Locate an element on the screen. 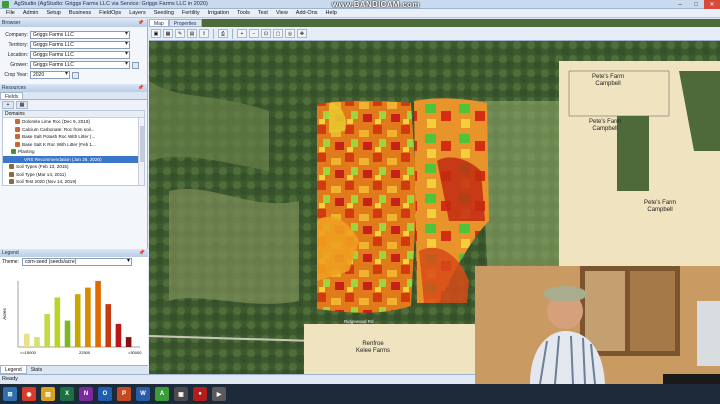 This screenshot has height=404, width=720. tree-scrollbar is located at coordinates (141, 151).